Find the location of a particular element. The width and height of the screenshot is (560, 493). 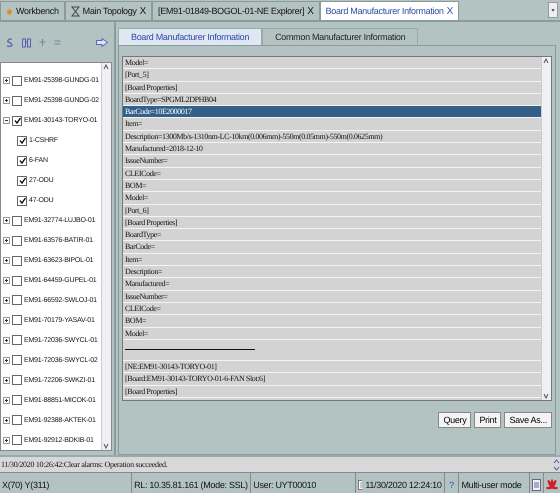

status-message: 11/30/2020 10:26:42:Clear alarms: Operation succeeded. is located at coordinates (84, 464).